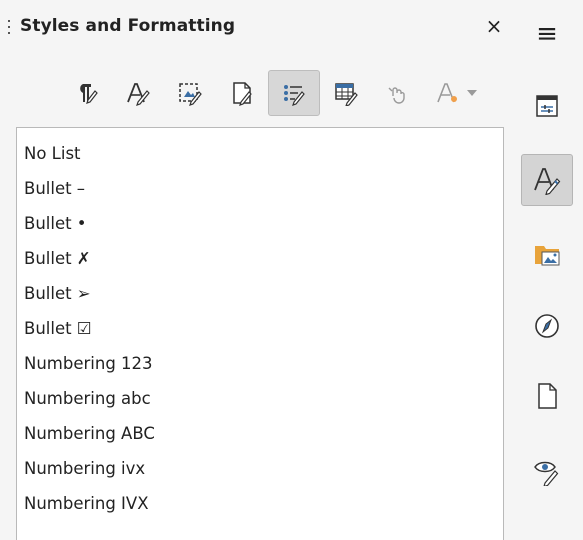  Describe the element at coordinates (86, 503) in the screenshot. I see `list-item: Numbering IVX` at that location.